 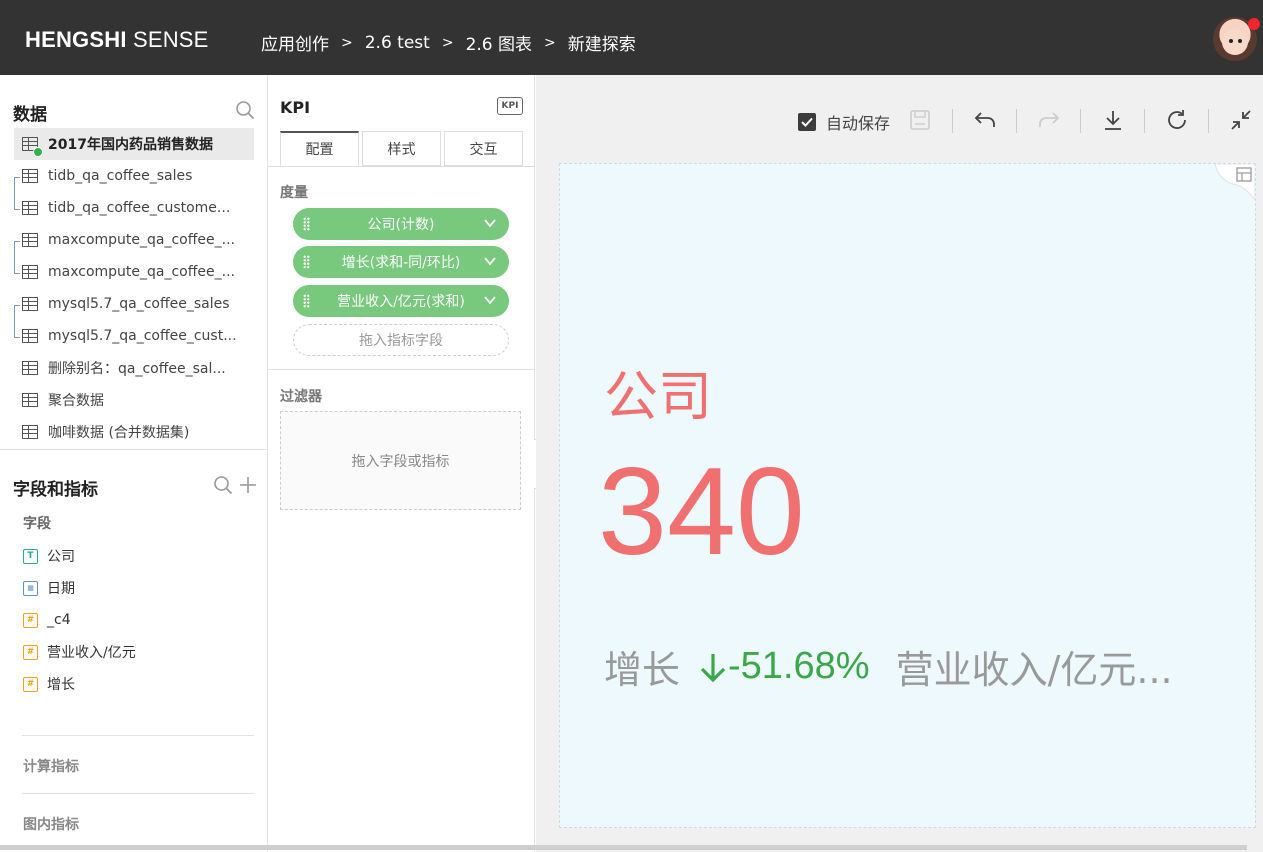 What do you see at coordinates (38, 152) in the screenshot?
I see `check-badge-icon` at bounding box center [38, 152].